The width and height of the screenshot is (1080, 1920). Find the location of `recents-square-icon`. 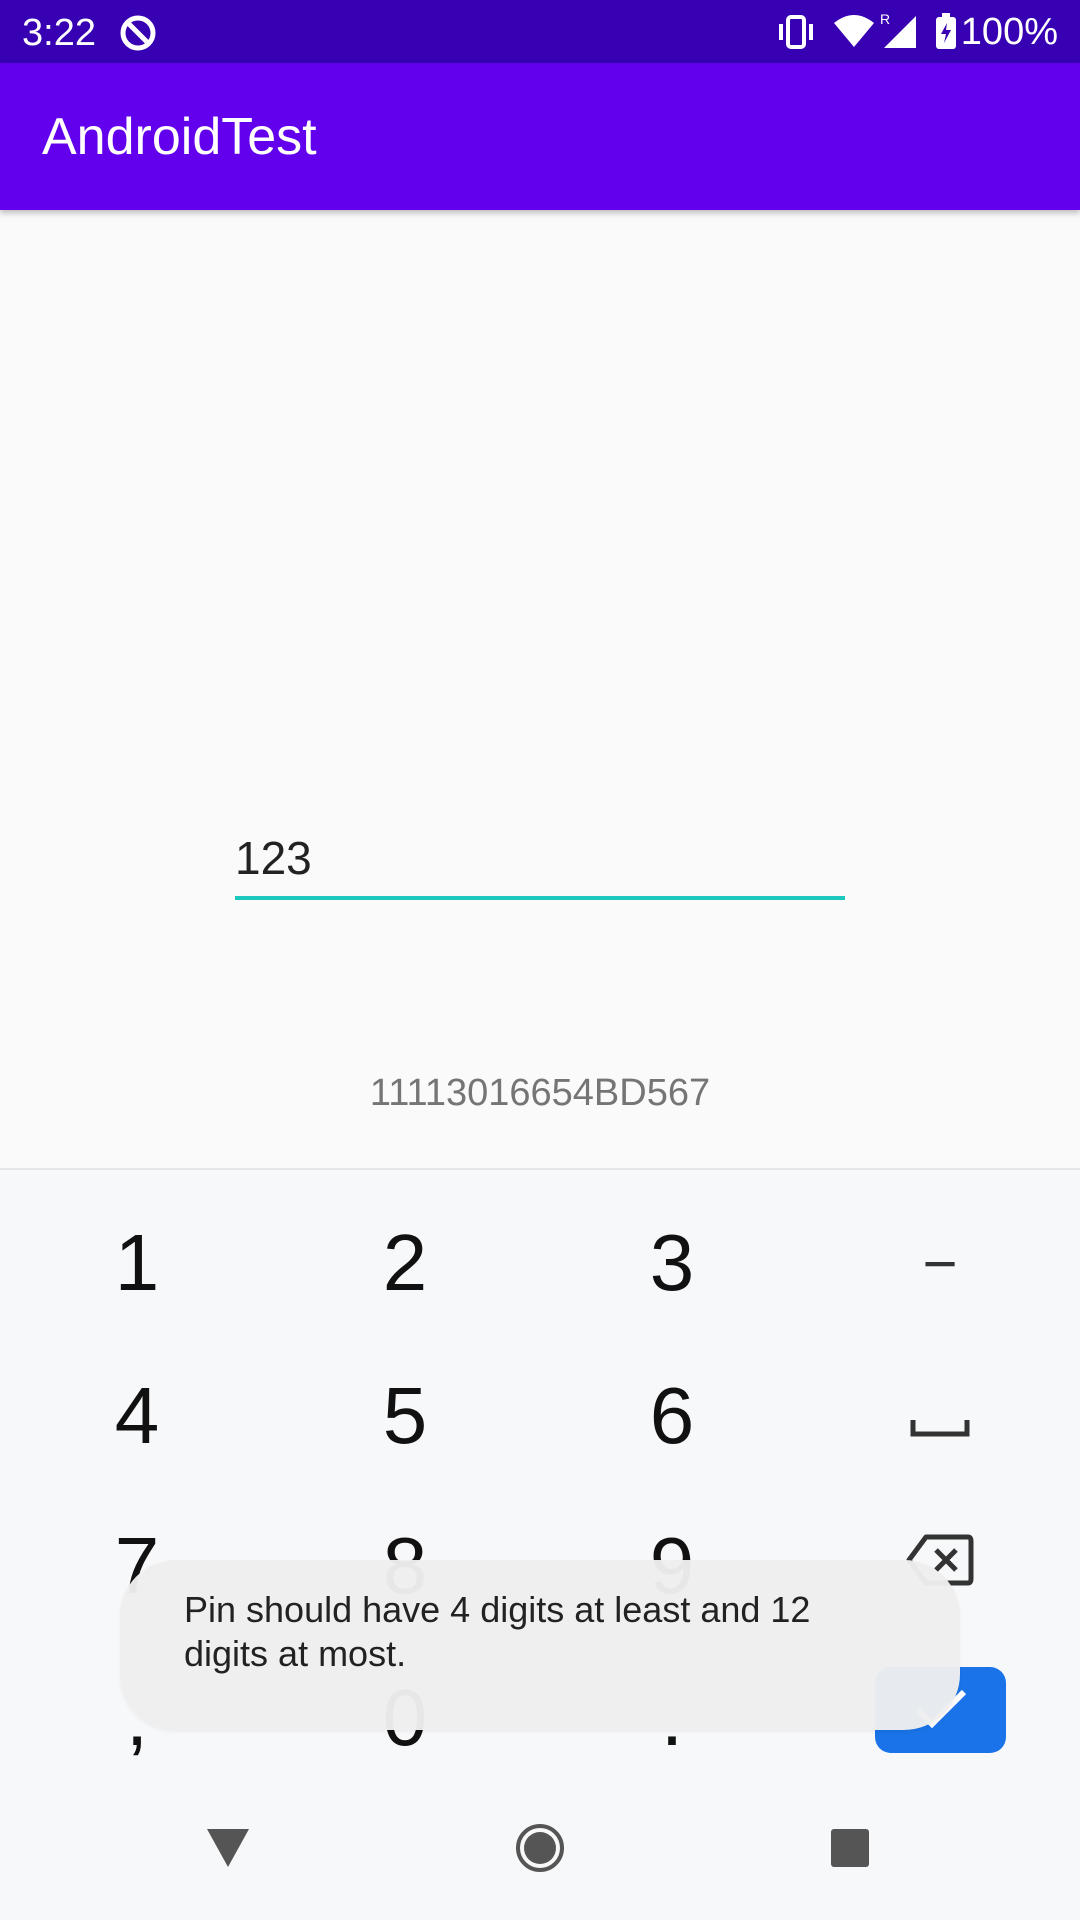

recents-square-icon is located at coordinates (850, 1850).